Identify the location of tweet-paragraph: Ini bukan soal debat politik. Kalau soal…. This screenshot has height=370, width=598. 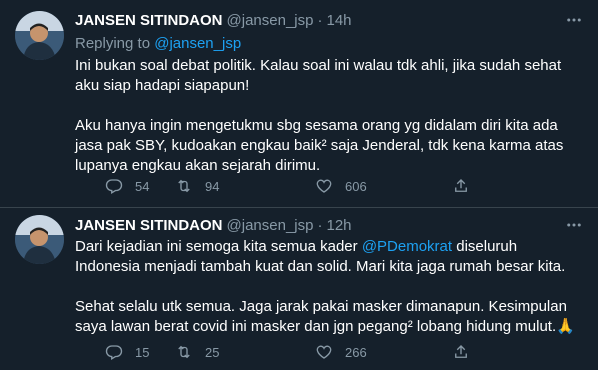
(318, 75).